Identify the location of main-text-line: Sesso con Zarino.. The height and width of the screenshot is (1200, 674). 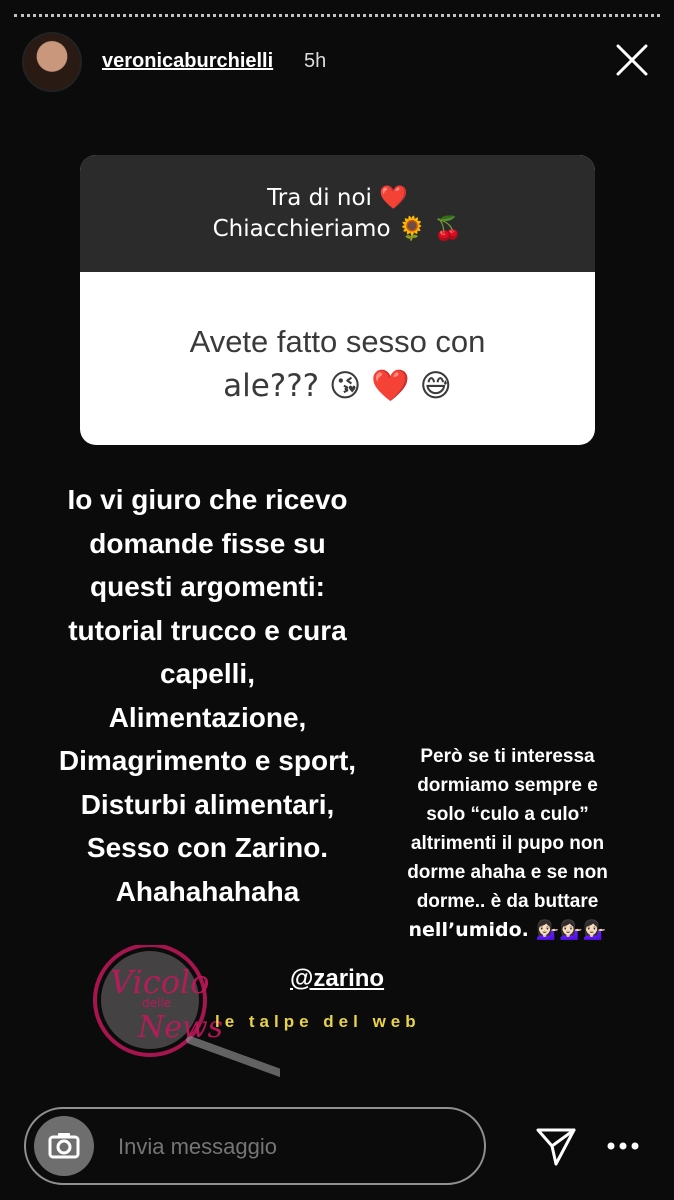
(207, 847).